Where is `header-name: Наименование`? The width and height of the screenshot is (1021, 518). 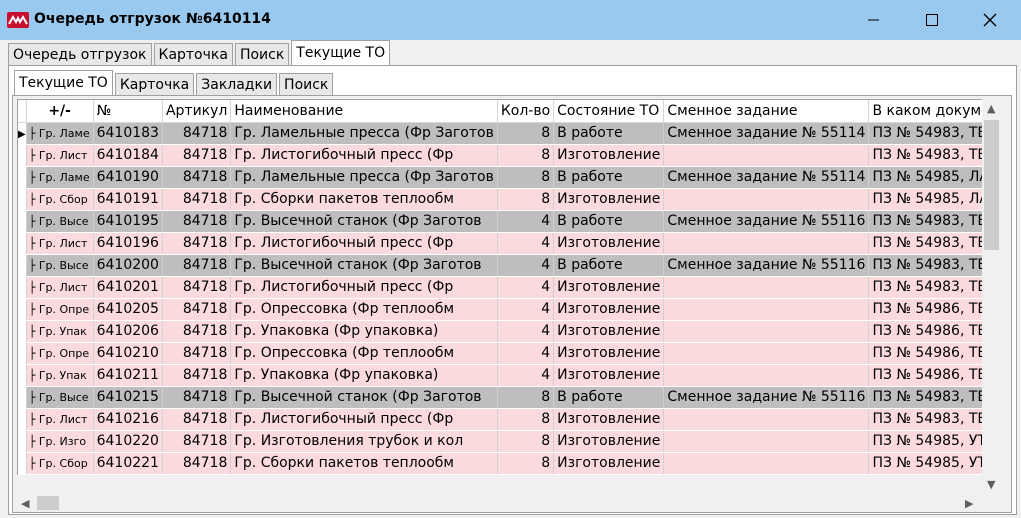 header-name: Наименование is located at coordinates (364, 111).